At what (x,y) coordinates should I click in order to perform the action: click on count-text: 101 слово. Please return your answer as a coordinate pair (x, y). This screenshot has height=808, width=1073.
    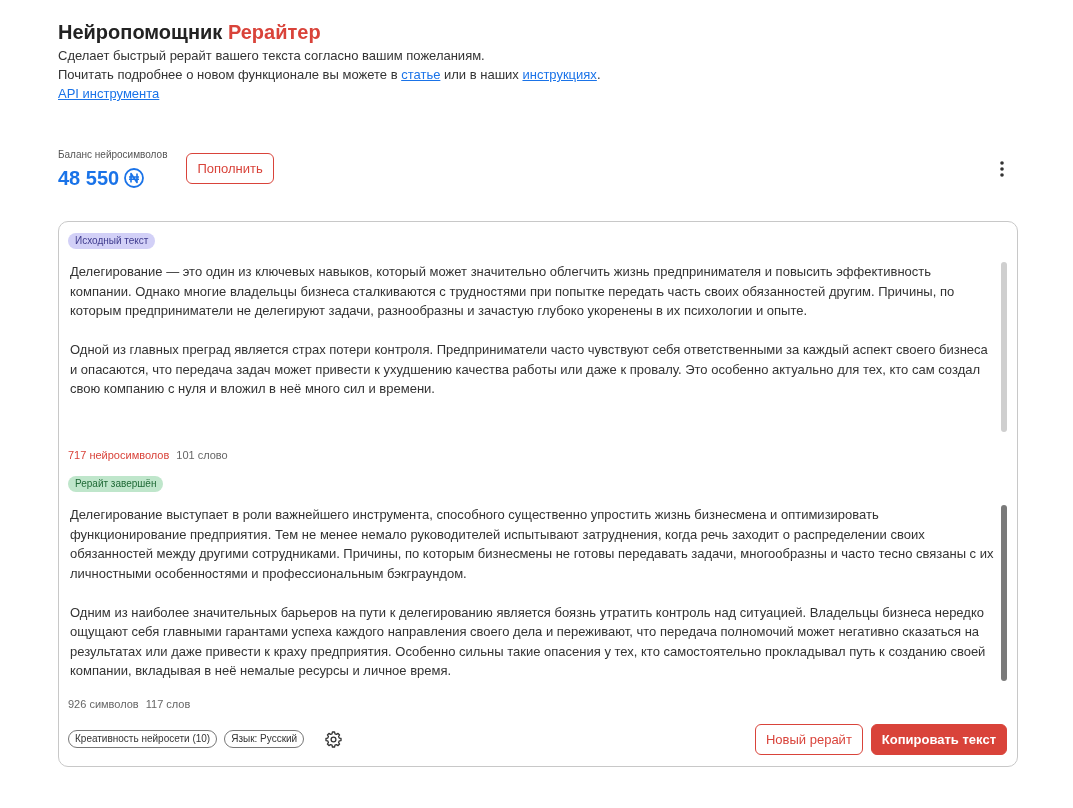
    Looking at the image, I should click on (202, 455).